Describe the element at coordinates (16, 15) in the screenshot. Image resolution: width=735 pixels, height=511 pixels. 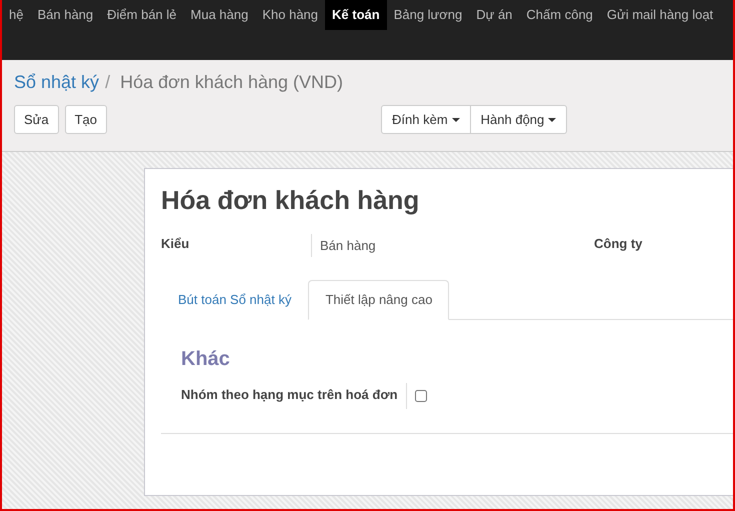
I see `menu-item: hệ` at that location.